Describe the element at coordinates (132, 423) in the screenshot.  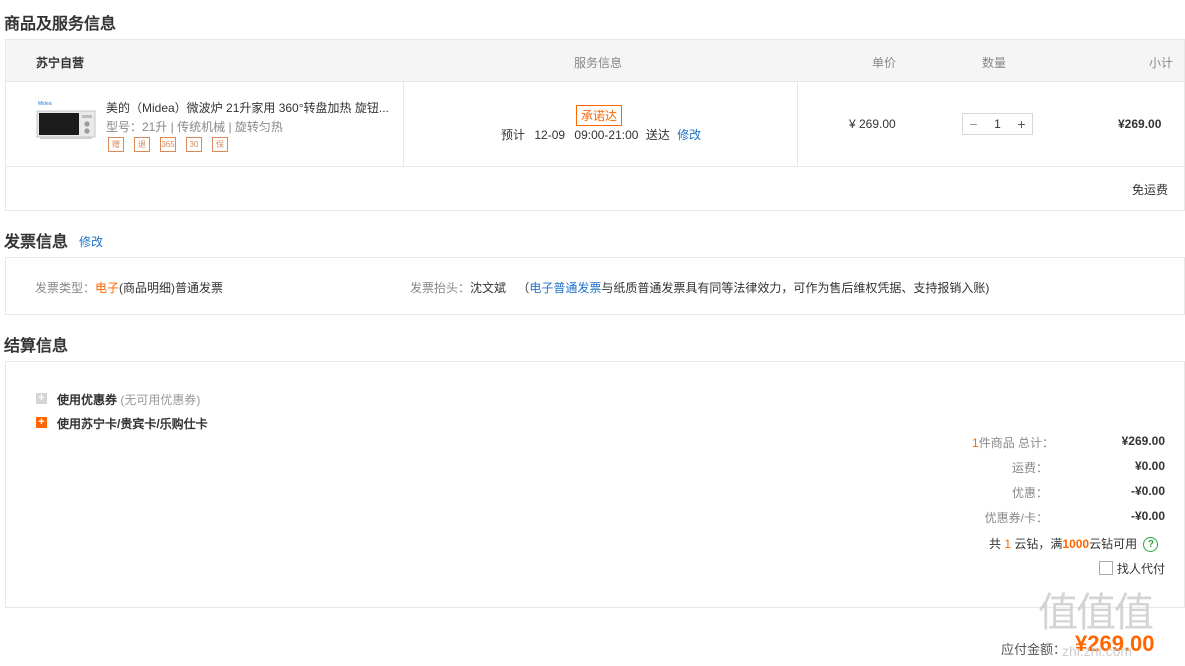
I see `card-label: 使用苏宁卡/贵宾卡/乐购仕卡` at that location.